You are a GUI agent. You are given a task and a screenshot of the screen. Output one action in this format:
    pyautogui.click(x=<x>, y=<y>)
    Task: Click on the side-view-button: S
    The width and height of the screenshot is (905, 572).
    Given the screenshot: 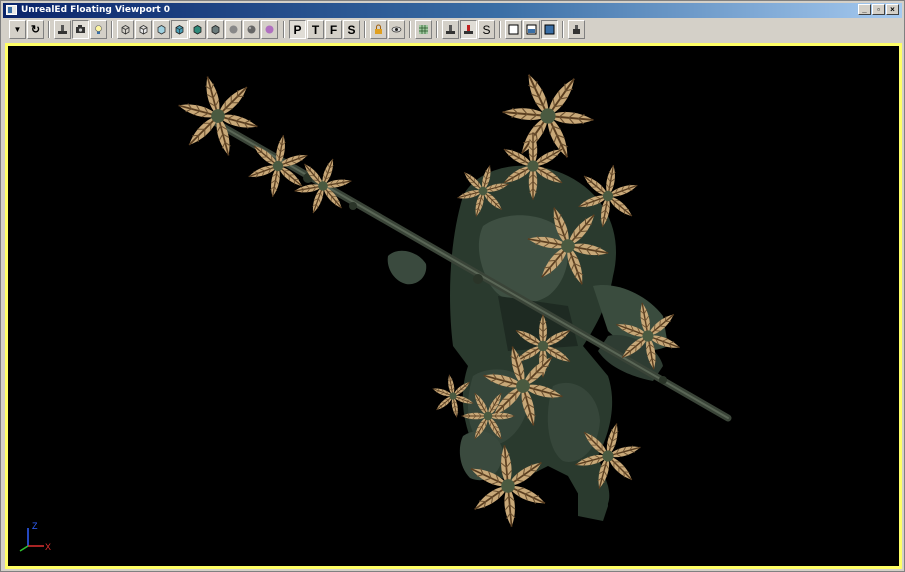 What is the action you would take?
    pyautogui.click(x=351, y=29)
    